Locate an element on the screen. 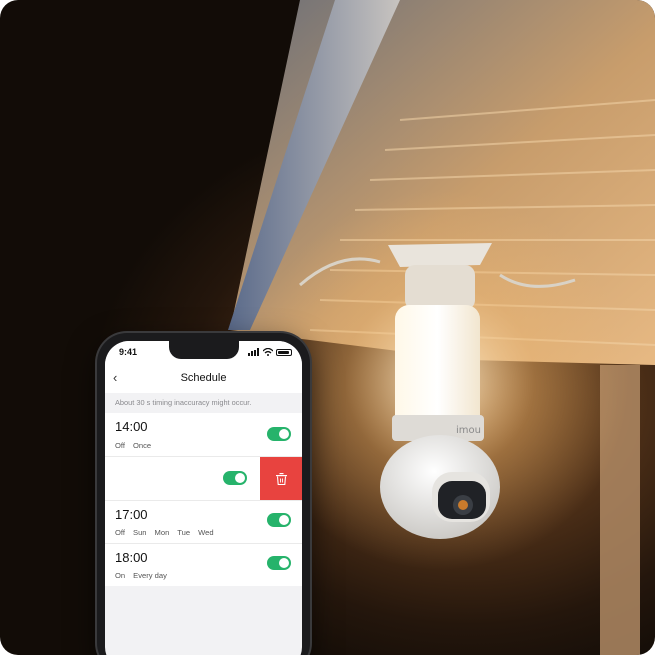 The image size is (655, 655). schedule-day: Tue is located at coordinates (184, 532).